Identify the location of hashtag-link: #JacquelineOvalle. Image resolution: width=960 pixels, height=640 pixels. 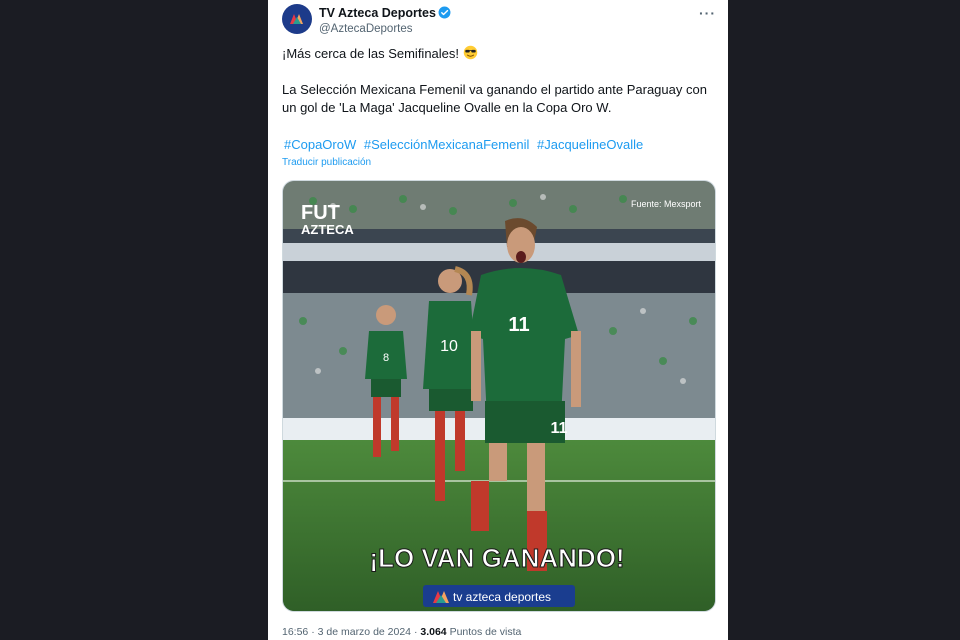
(590, 144).